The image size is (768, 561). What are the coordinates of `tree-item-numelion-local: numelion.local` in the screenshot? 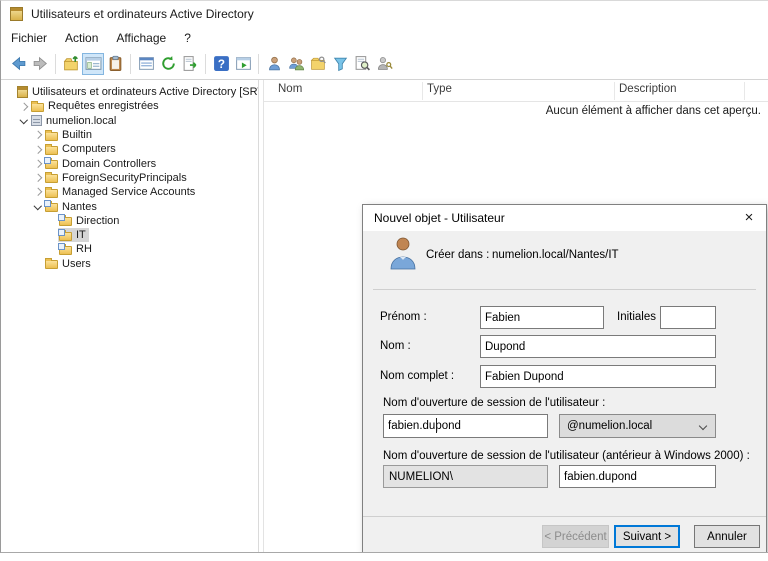 It's located at (129, 121).